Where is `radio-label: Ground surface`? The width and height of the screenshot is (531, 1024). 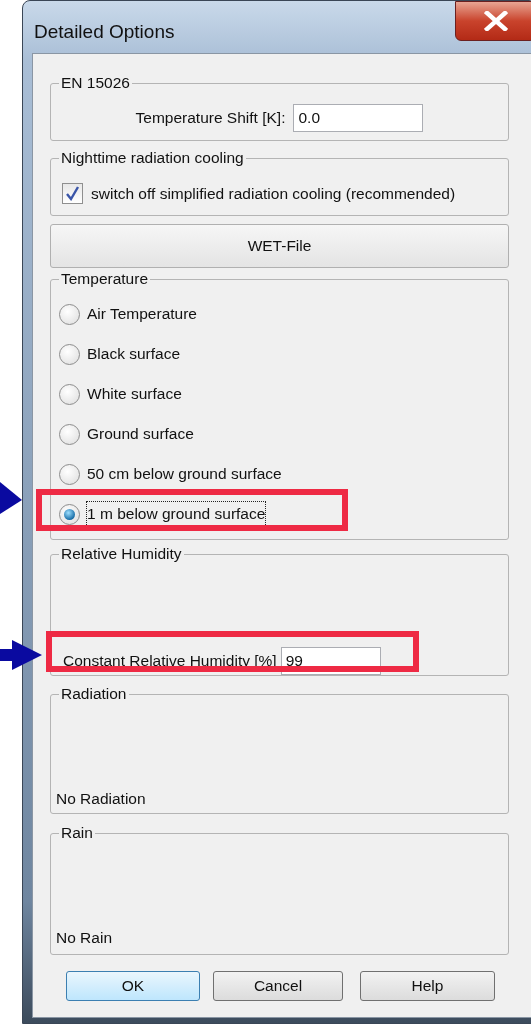 radio-label: Ground surface is located at coordinates (140, 434).